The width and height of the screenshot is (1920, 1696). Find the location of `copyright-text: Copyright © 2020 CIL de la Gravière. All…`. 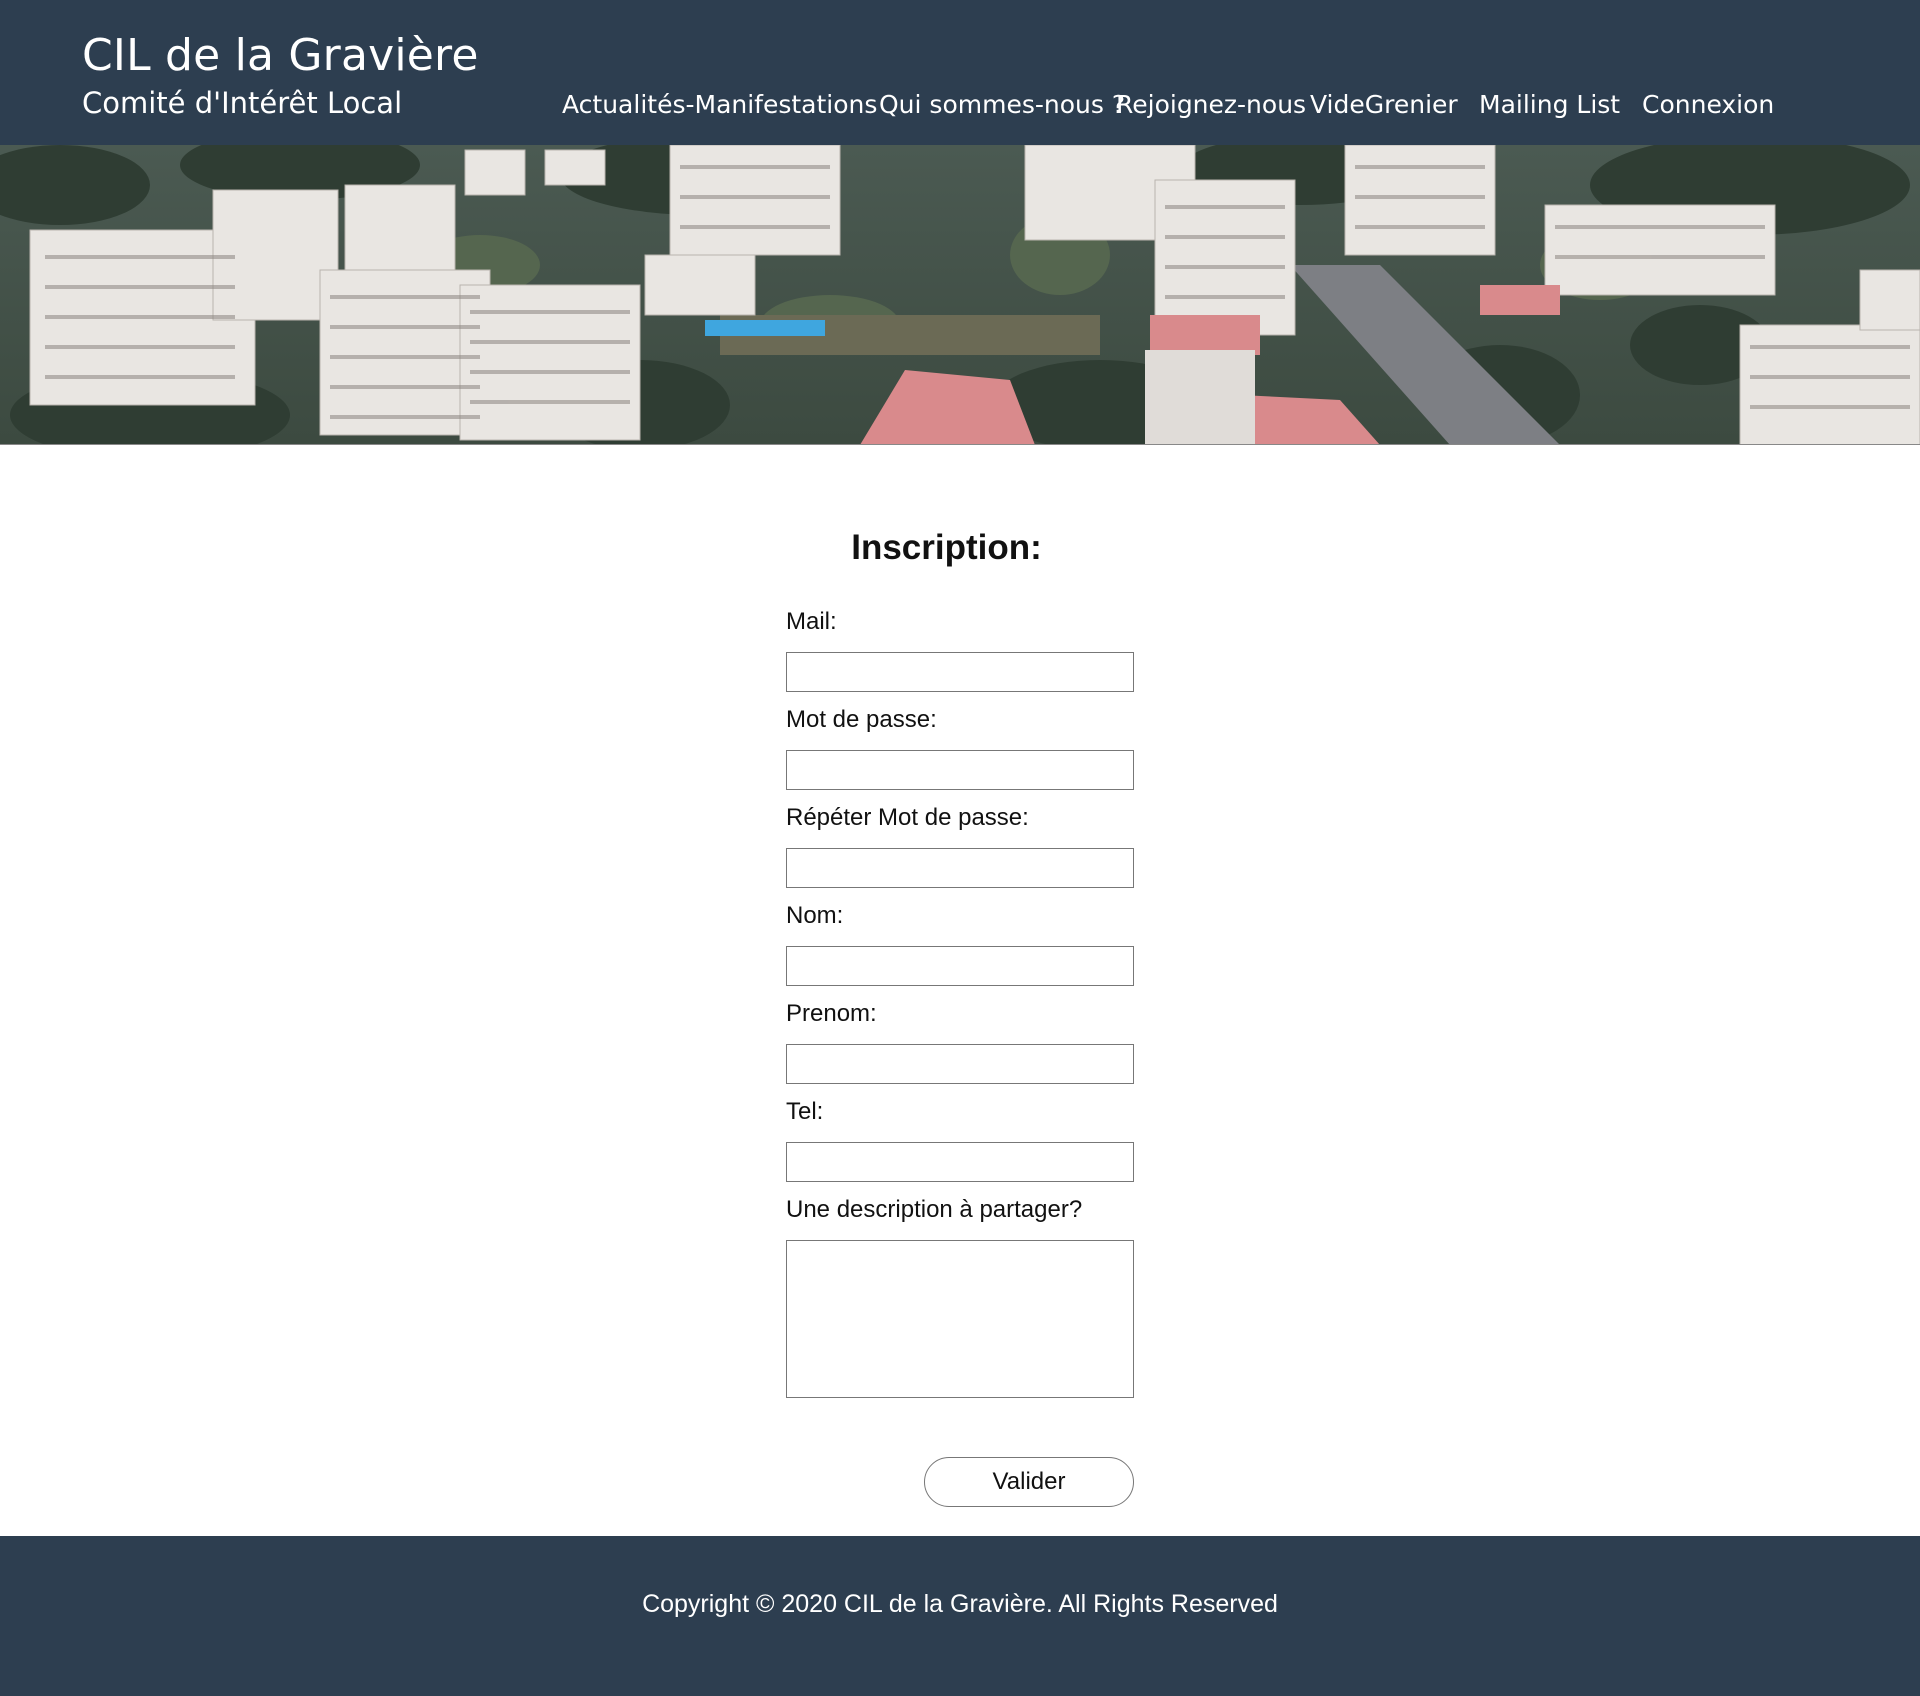

copyright-text: Copyright © 2020 CIL de la Gravière. All… is located at coordinates (960, 1604).